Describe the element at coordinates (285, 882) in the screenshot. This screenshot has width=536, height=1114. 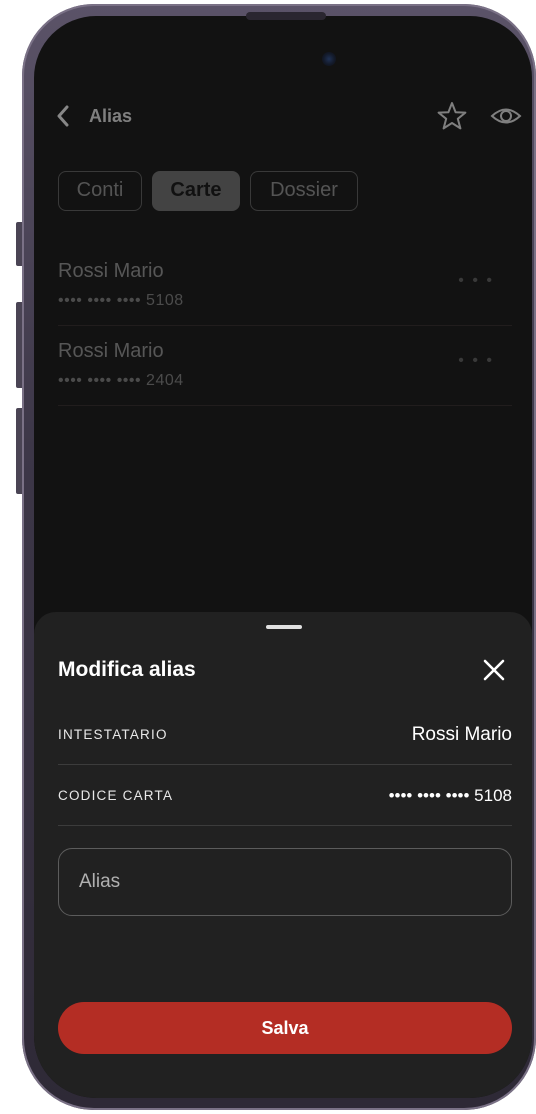
I see `alias-input` at that location.